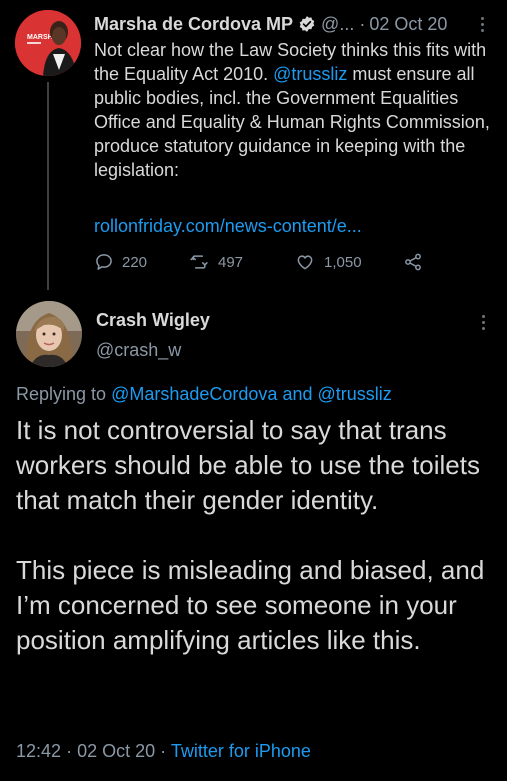 This screenshot has height=781, width=507. What do you see at coordinates (138, 350) in the screenshot?
I see `author-handle: @crash_w` at bounding box center [138, 350].